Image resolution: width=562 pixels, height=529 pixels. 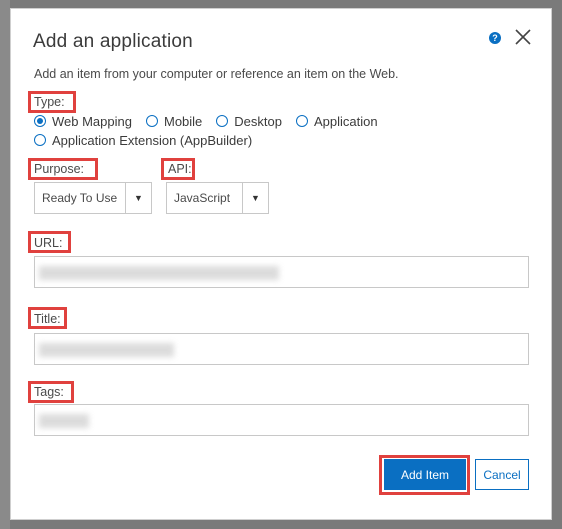 What do you see at coordinates (40, 140) in the screenshot?
I see `radio-application-extension` at bounding box center [40, 140].